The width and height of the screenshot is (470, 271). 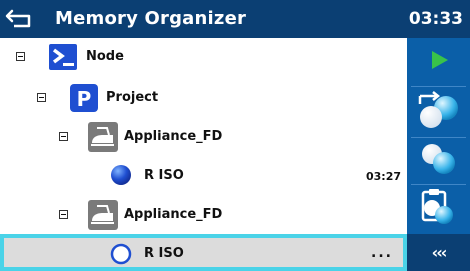 I want to click on project-p-icon: P, so click(x=84, y=100).